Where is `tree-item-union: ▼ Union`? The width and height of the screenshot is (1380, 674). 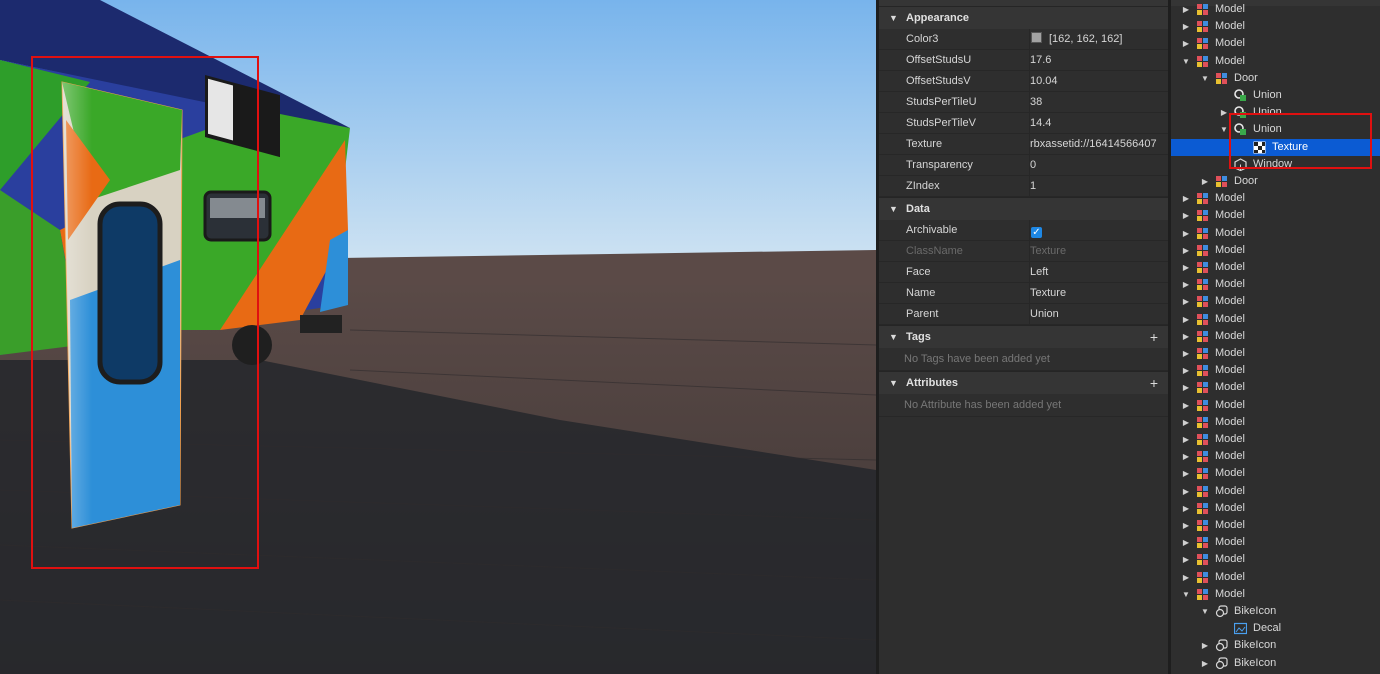 tree-item-union: ▼ Union is located at coordinates (1275, 129).